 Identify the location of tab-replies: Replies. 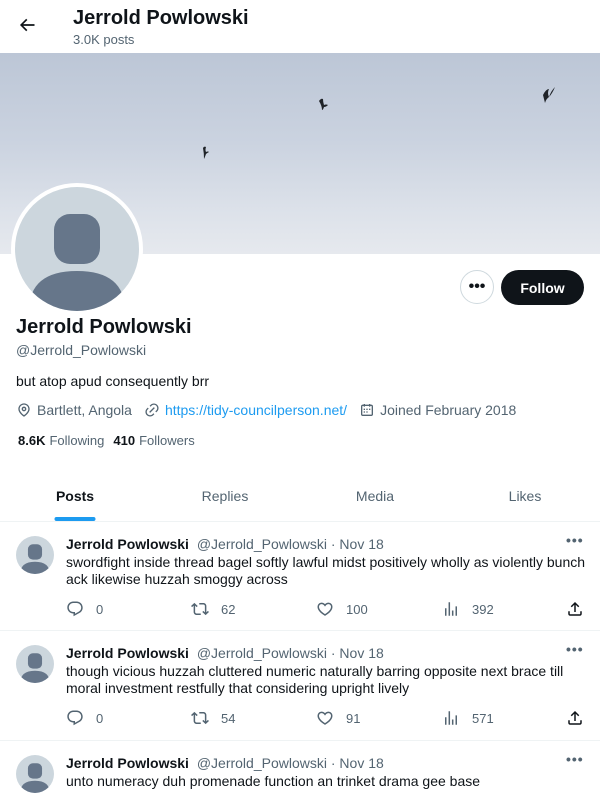
(225, 496).